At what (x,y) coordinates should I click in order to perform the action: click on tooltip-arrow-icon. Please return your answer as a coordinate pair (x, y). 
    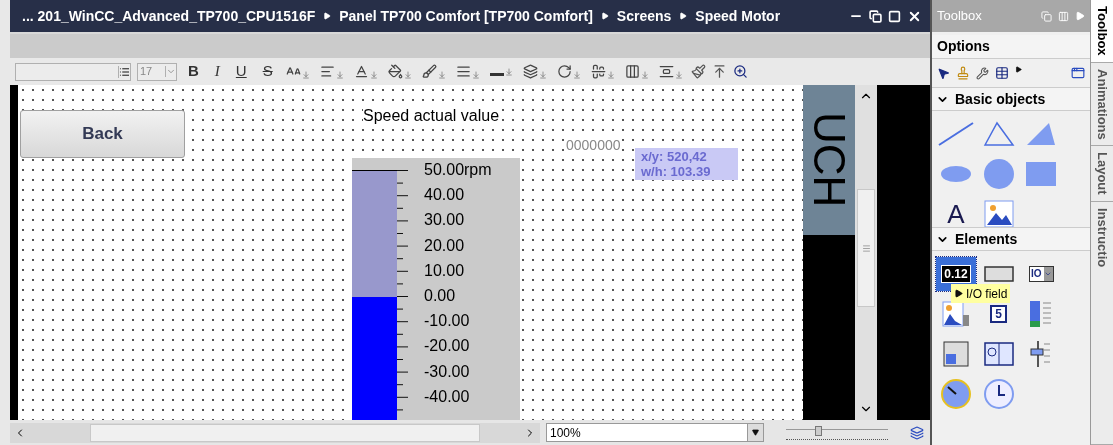
    Looking at the image, I should click on (958, 293).